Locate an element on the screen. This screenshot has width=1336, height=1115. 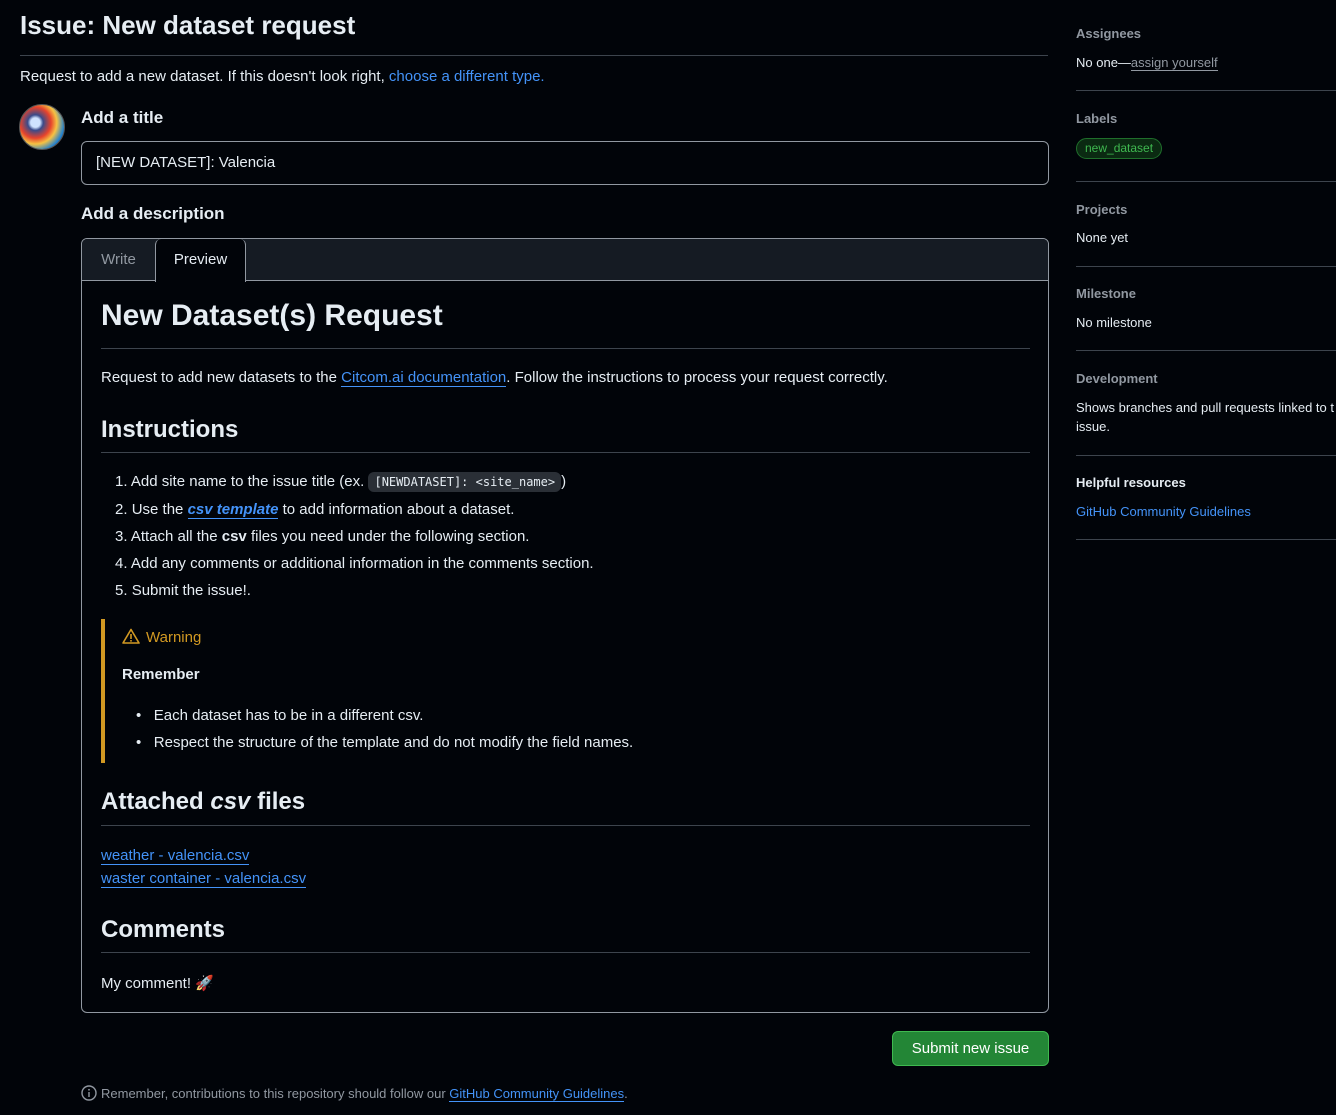
tab-write: Write is located at coordinates (118, 260).